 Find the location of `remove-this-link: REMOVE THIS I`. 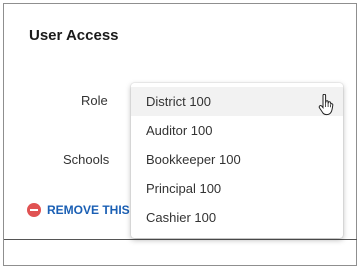

remove-this-link: REMOVE THIS I is located at coordinates (79, 210).